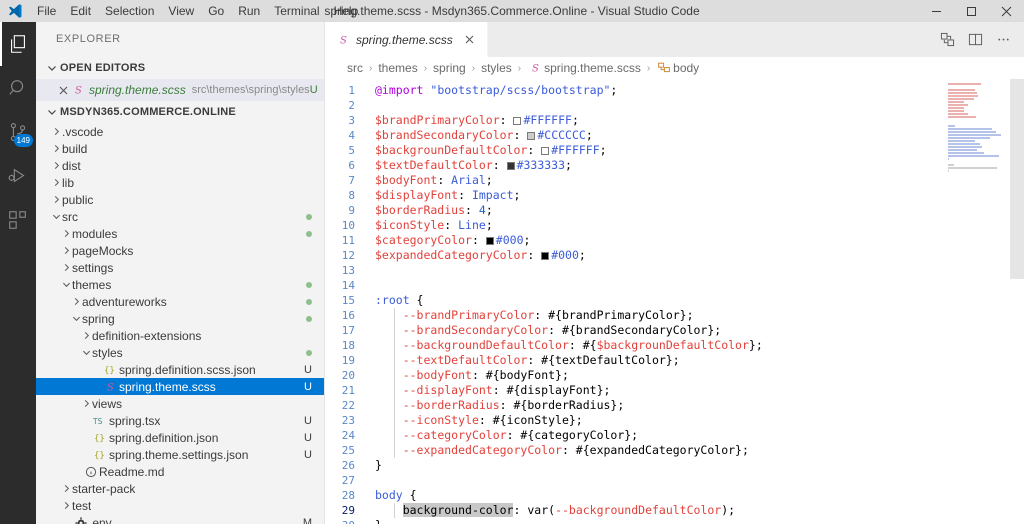  What do you see at coordinates (180, 301) in the screenshot?
I see `tree-item-adventureworks: adventureworks` at bounding box center [180, 301].